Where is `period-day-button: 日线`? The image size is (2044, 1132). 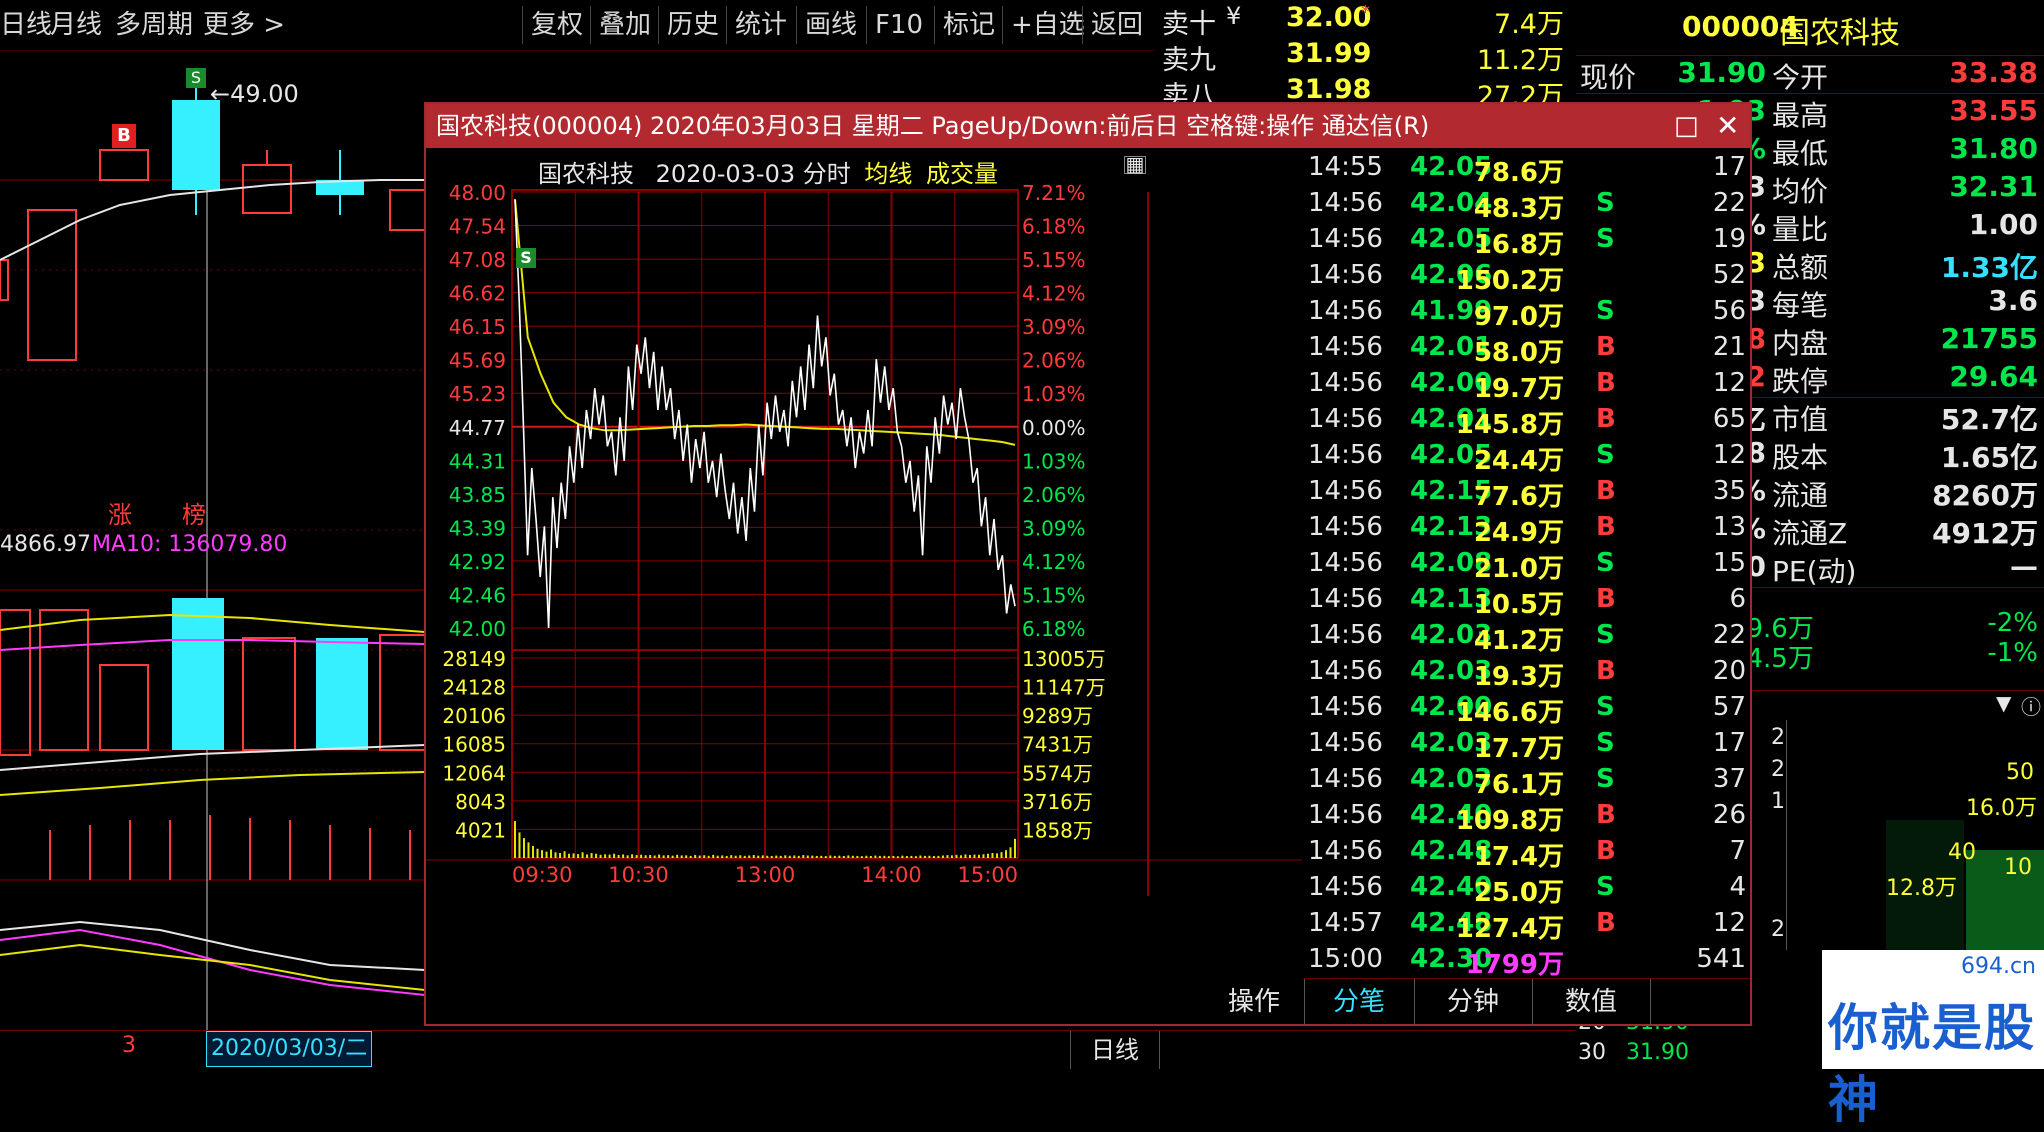 period-day-button: 日线 is located at coordinates (1115, 1050).